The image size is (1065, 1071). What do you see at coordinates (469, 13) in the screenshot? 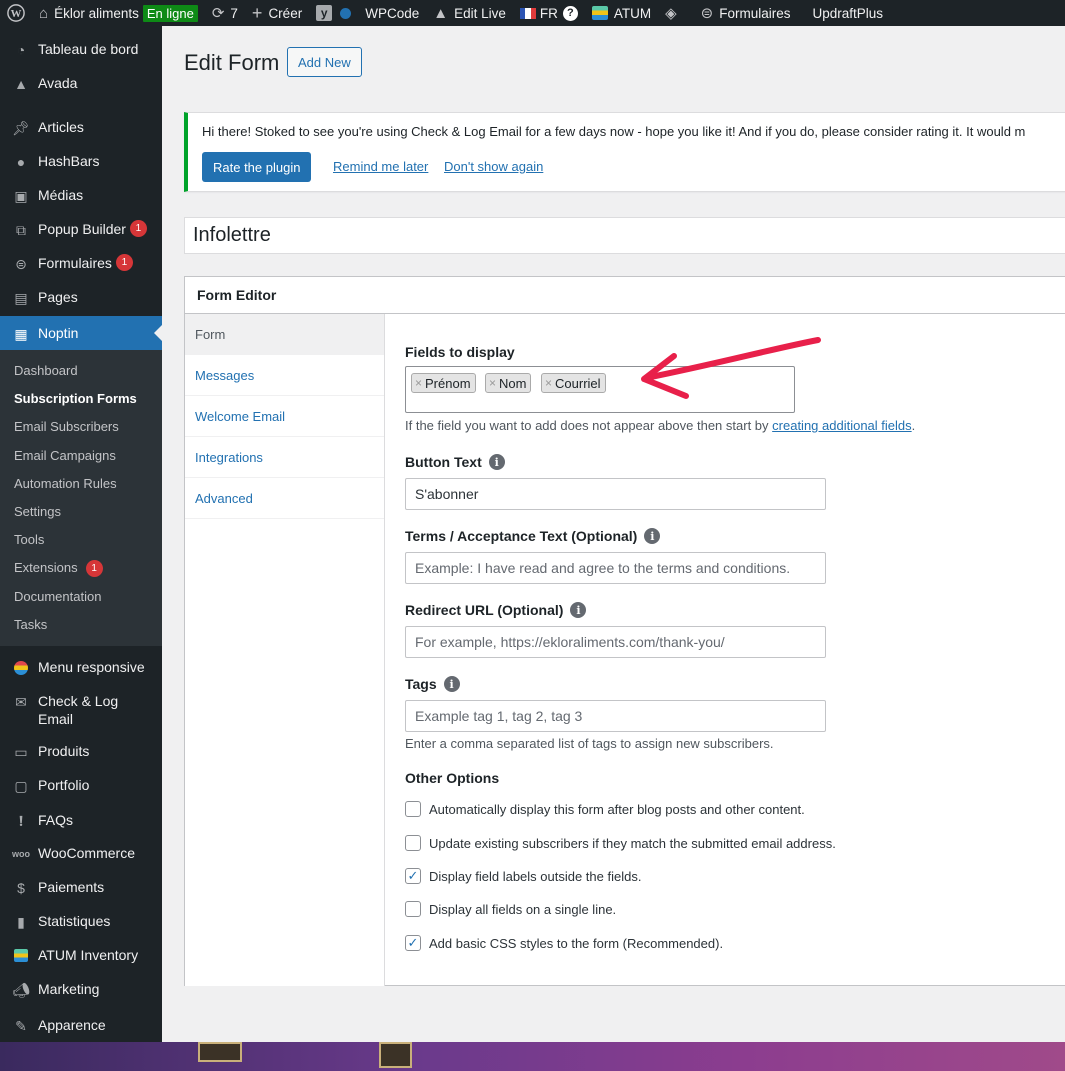
I see `edit-live-link: ▲ Edit Live` at bounding box center [469, 13].